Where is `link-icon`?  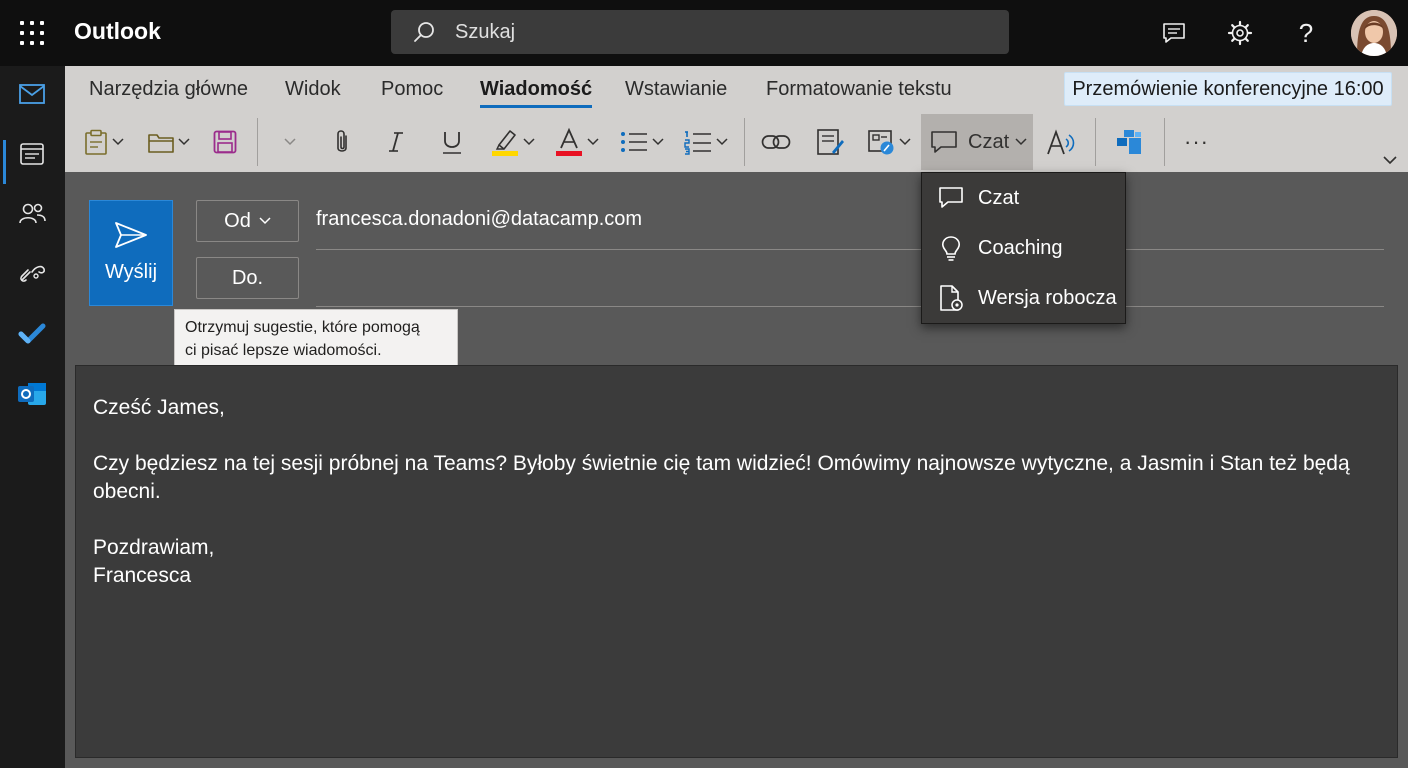
link-icon is located at coordinates (776, 142).